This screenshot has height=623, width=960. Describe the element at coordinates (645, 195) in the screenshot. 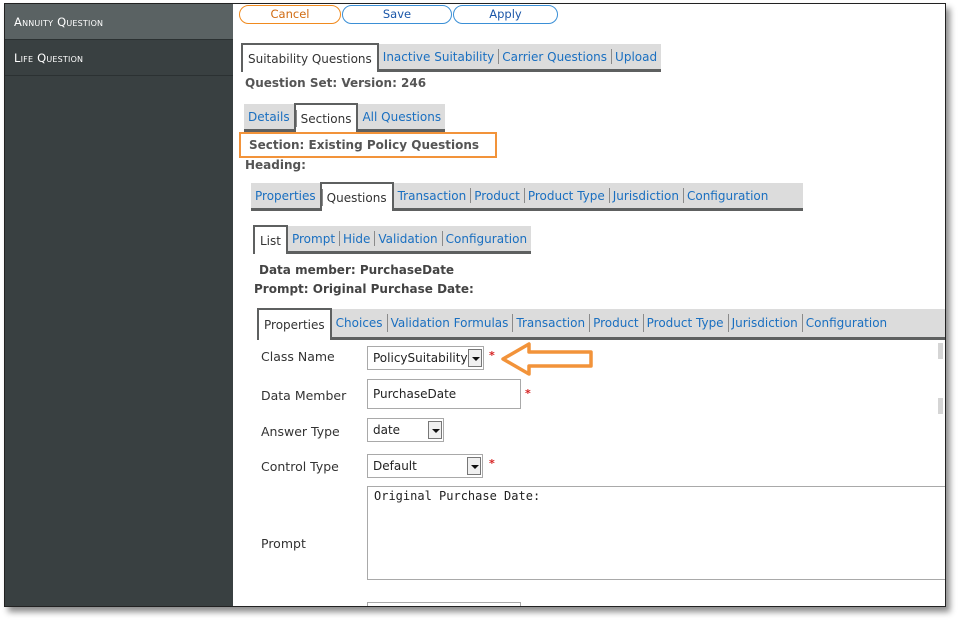

I see `tab-jurisdiction: Jurisdiction` at that location.